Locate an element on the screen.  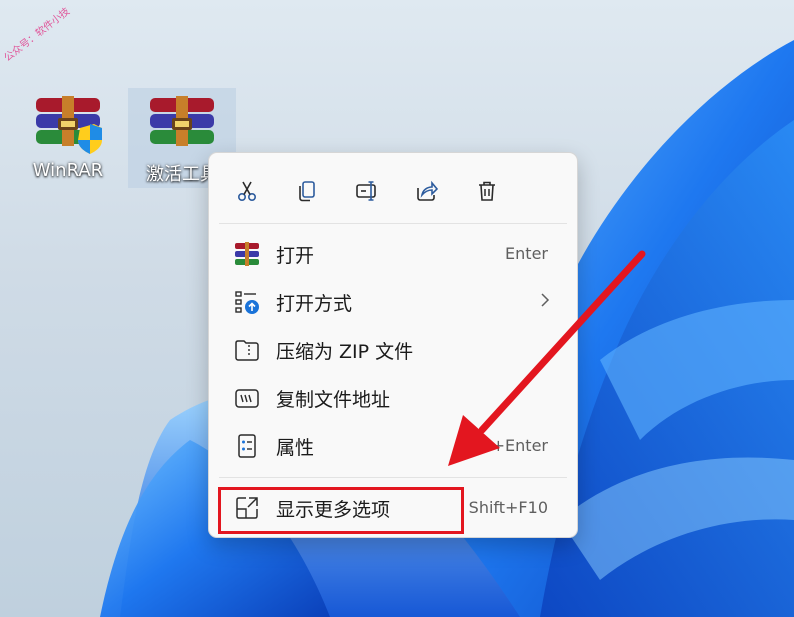
properties-icon is located at coordinates (247, 446).